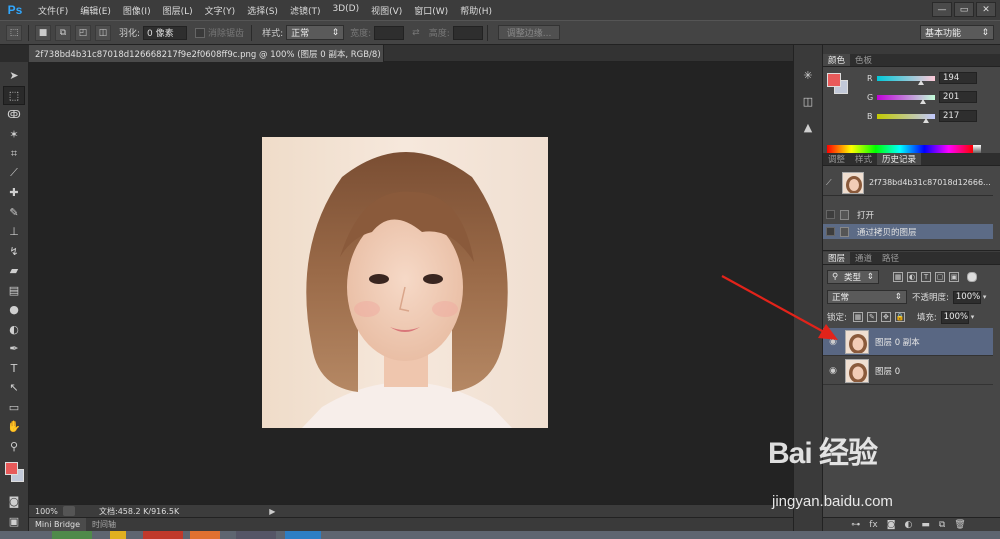 This screenshot has width=1000, height=539. Describe the element at coordinates (863, 60) in the screenshot. I see `tab-swatches: 色板` at that location.